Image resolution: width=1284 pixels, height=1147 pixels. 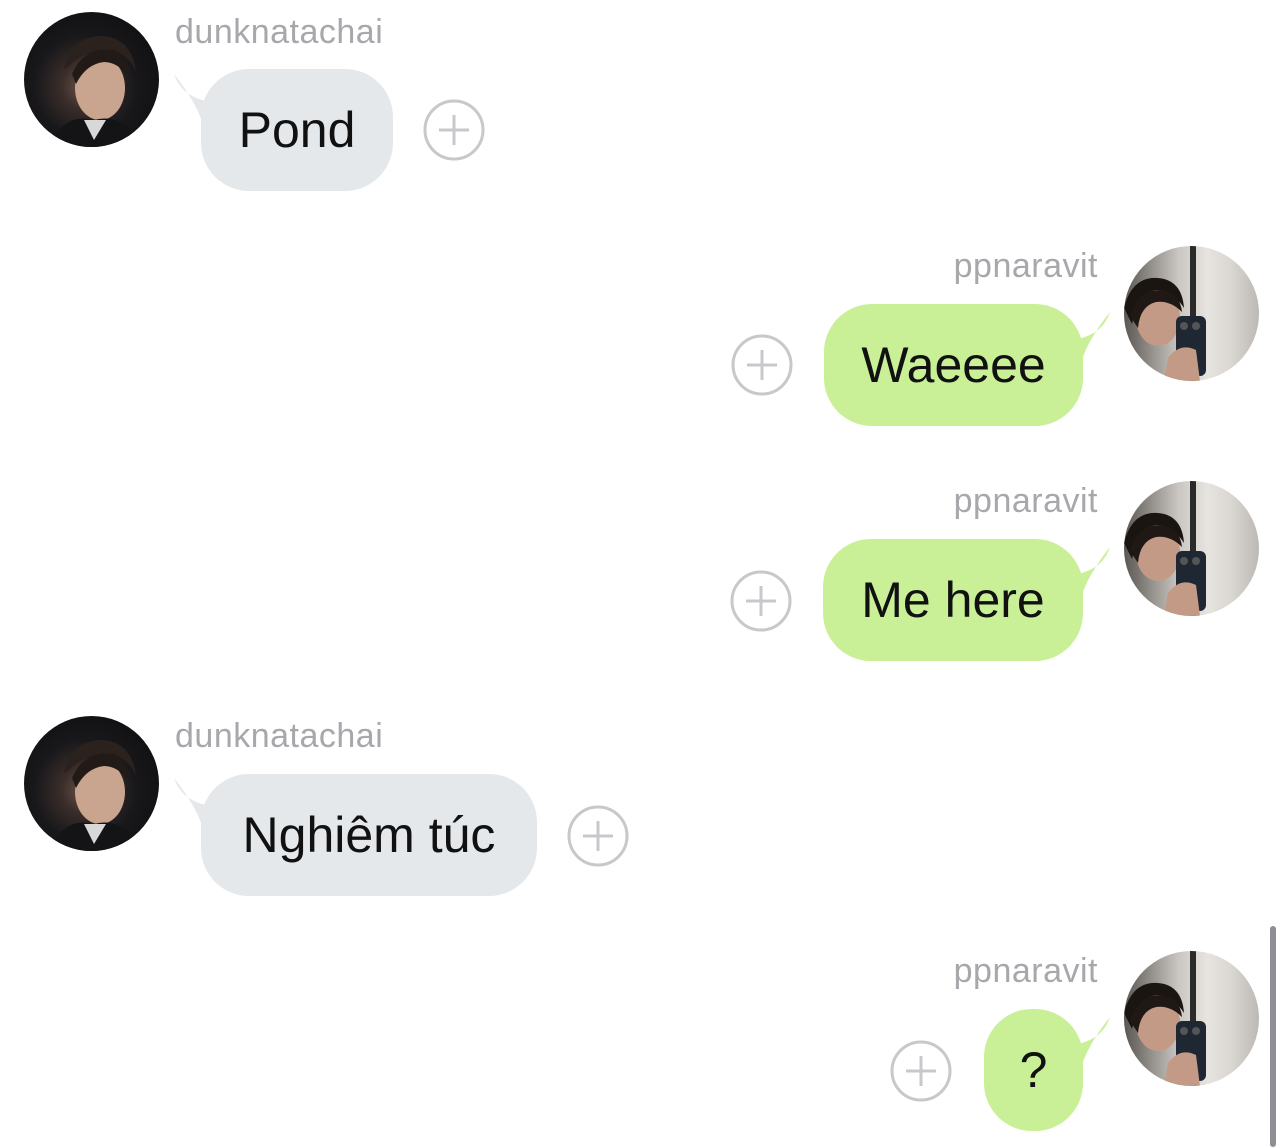 I want to click on message-bubble: Nghiêm túc, so click(x=369, y=835).